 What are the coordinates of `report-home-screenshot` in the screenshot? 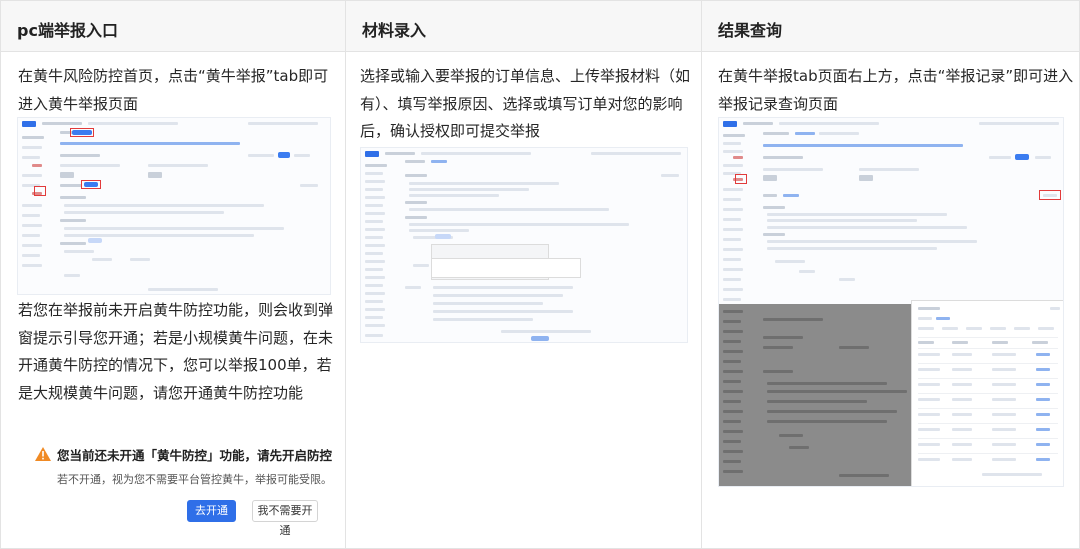 It's located at (174, 206).